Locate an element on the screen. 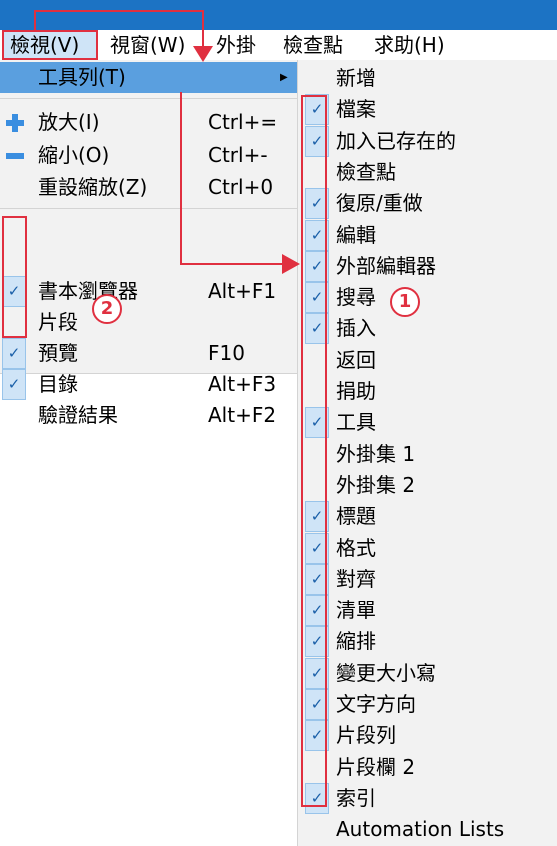 The width and height of the screenshot is (557, 846). minus-icon is located at coordinates (15, 156).